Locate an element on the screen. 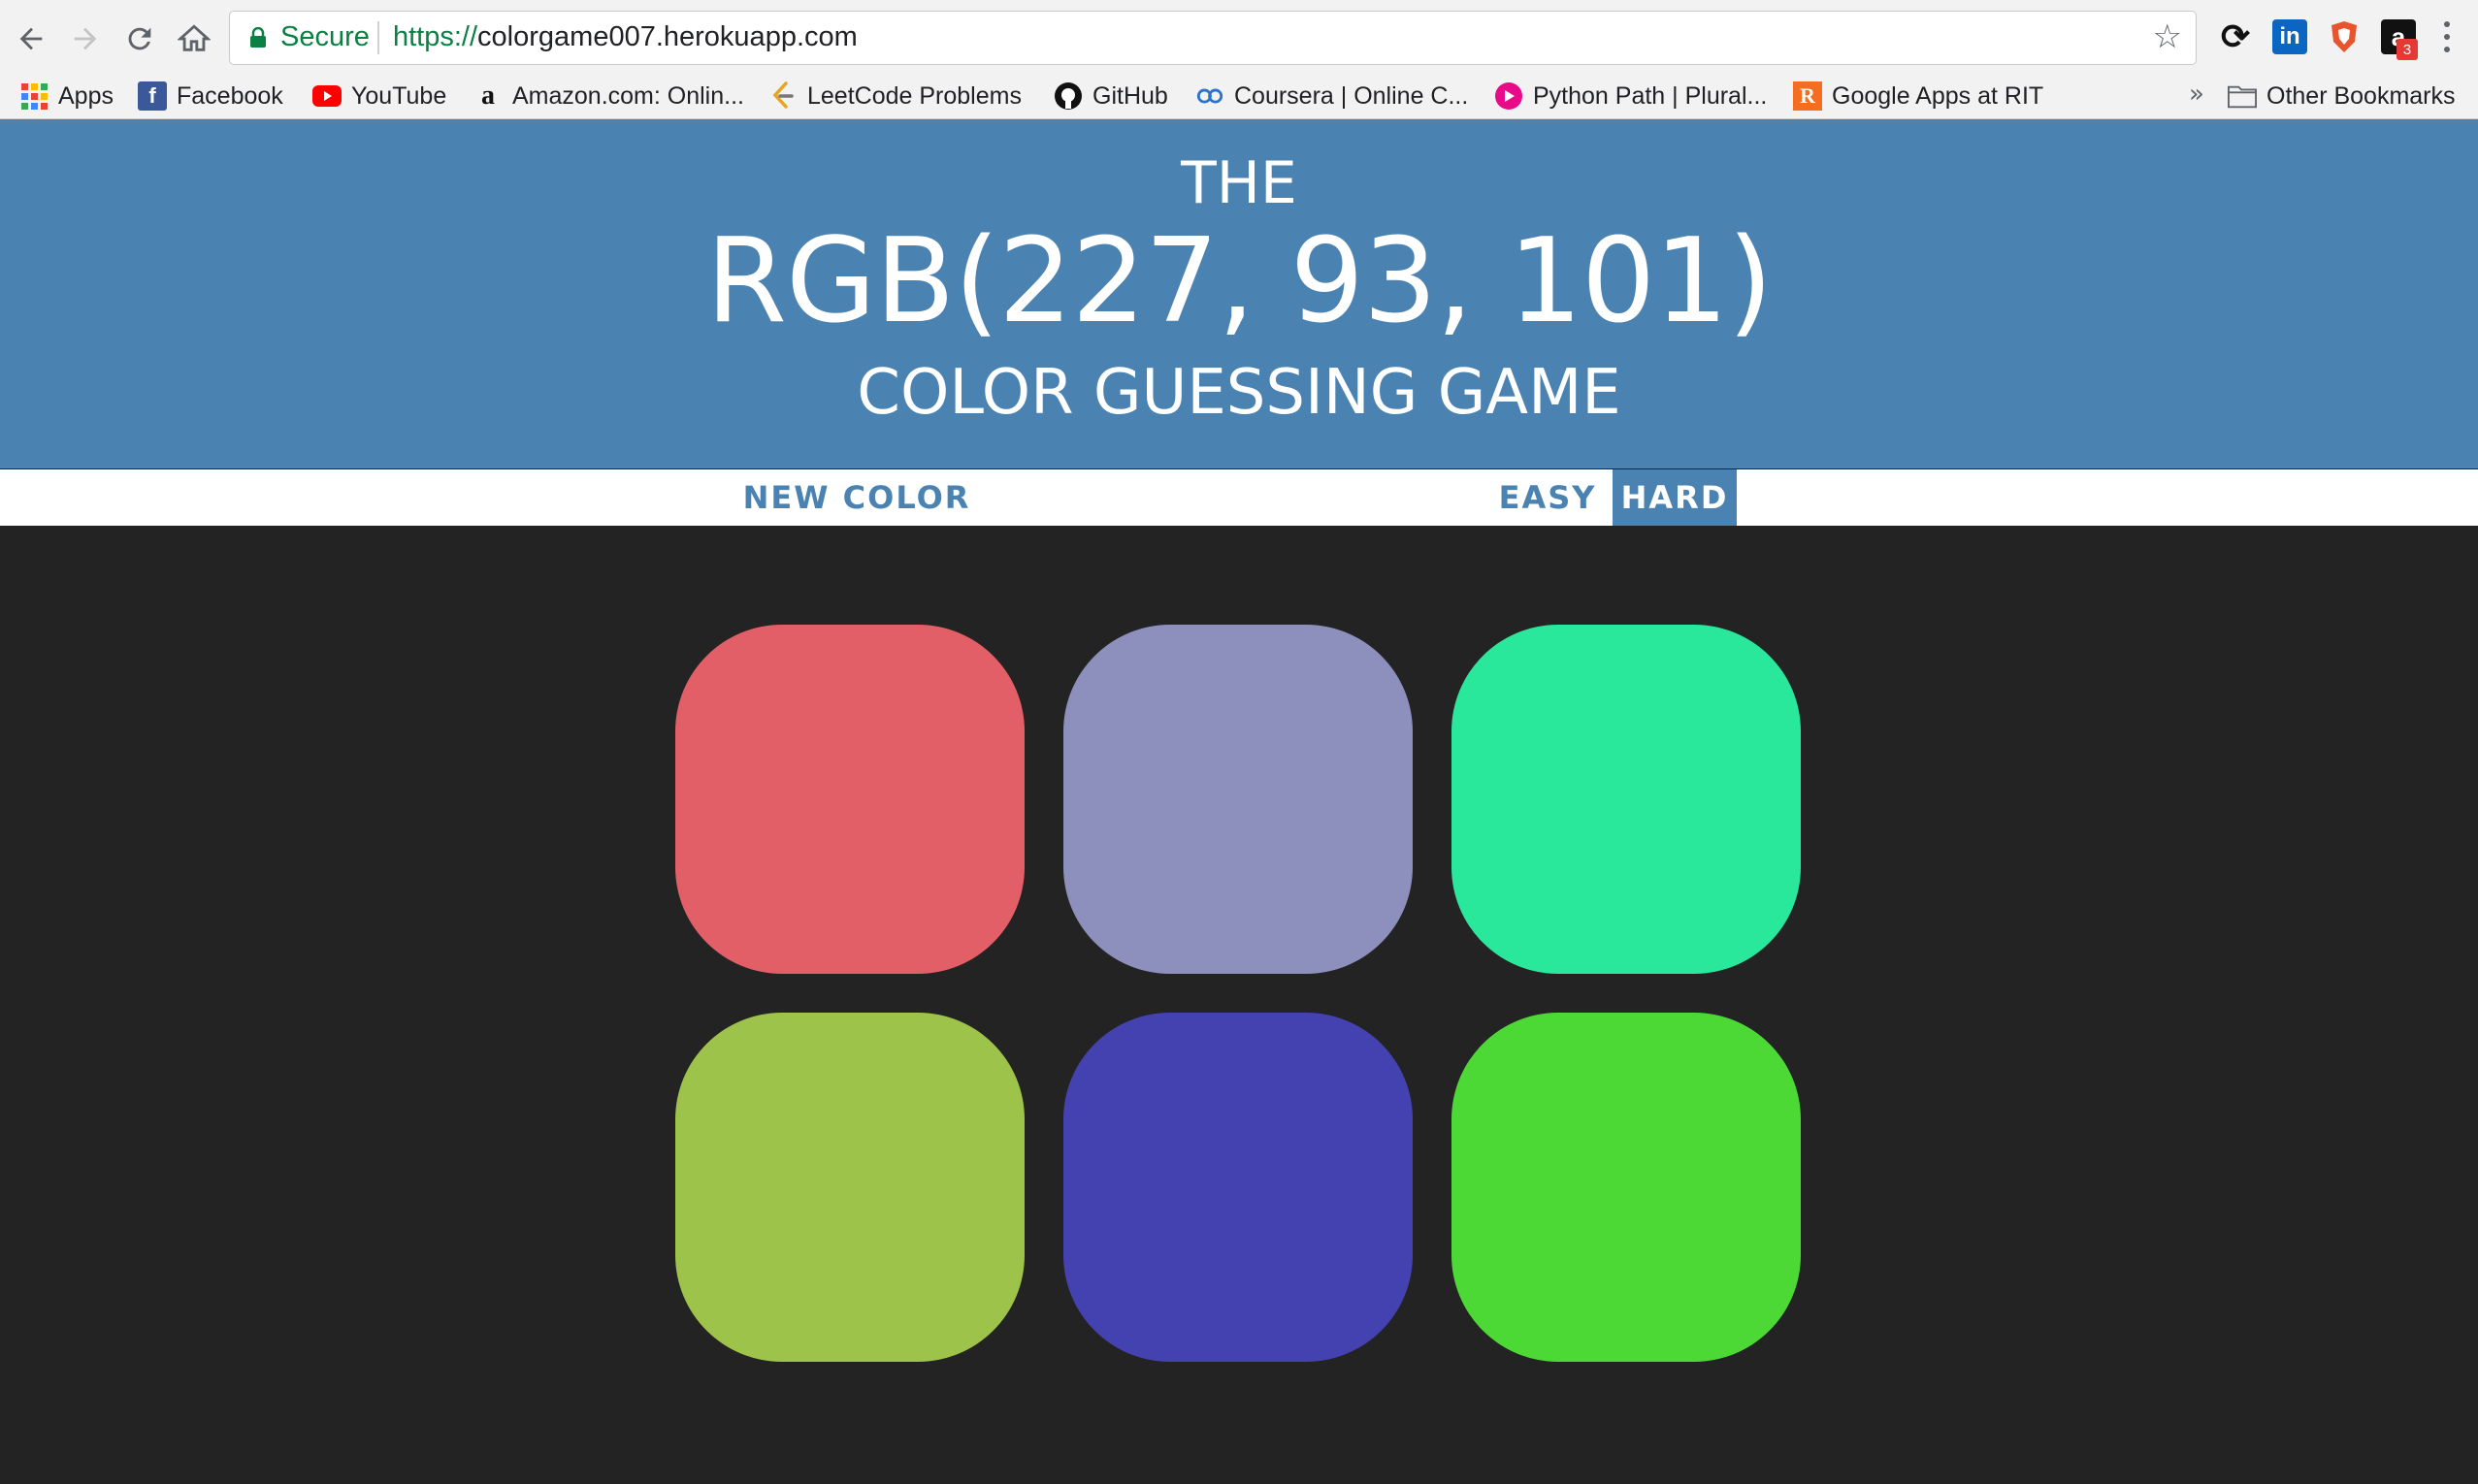 The image size is (2478, 1484). home-icon is located at coordinates (194, 38).